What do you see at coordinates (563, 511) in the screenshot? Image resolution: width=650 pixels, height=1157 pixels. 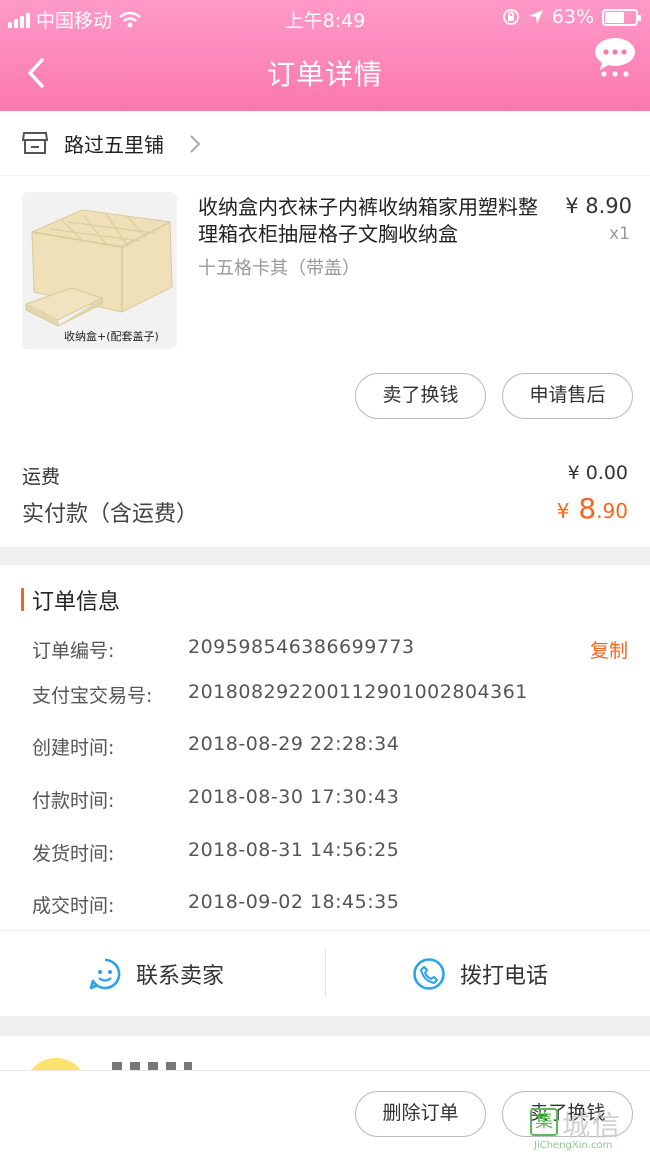 I see `paid-currency: ¥` at bounding box center [563, 511].